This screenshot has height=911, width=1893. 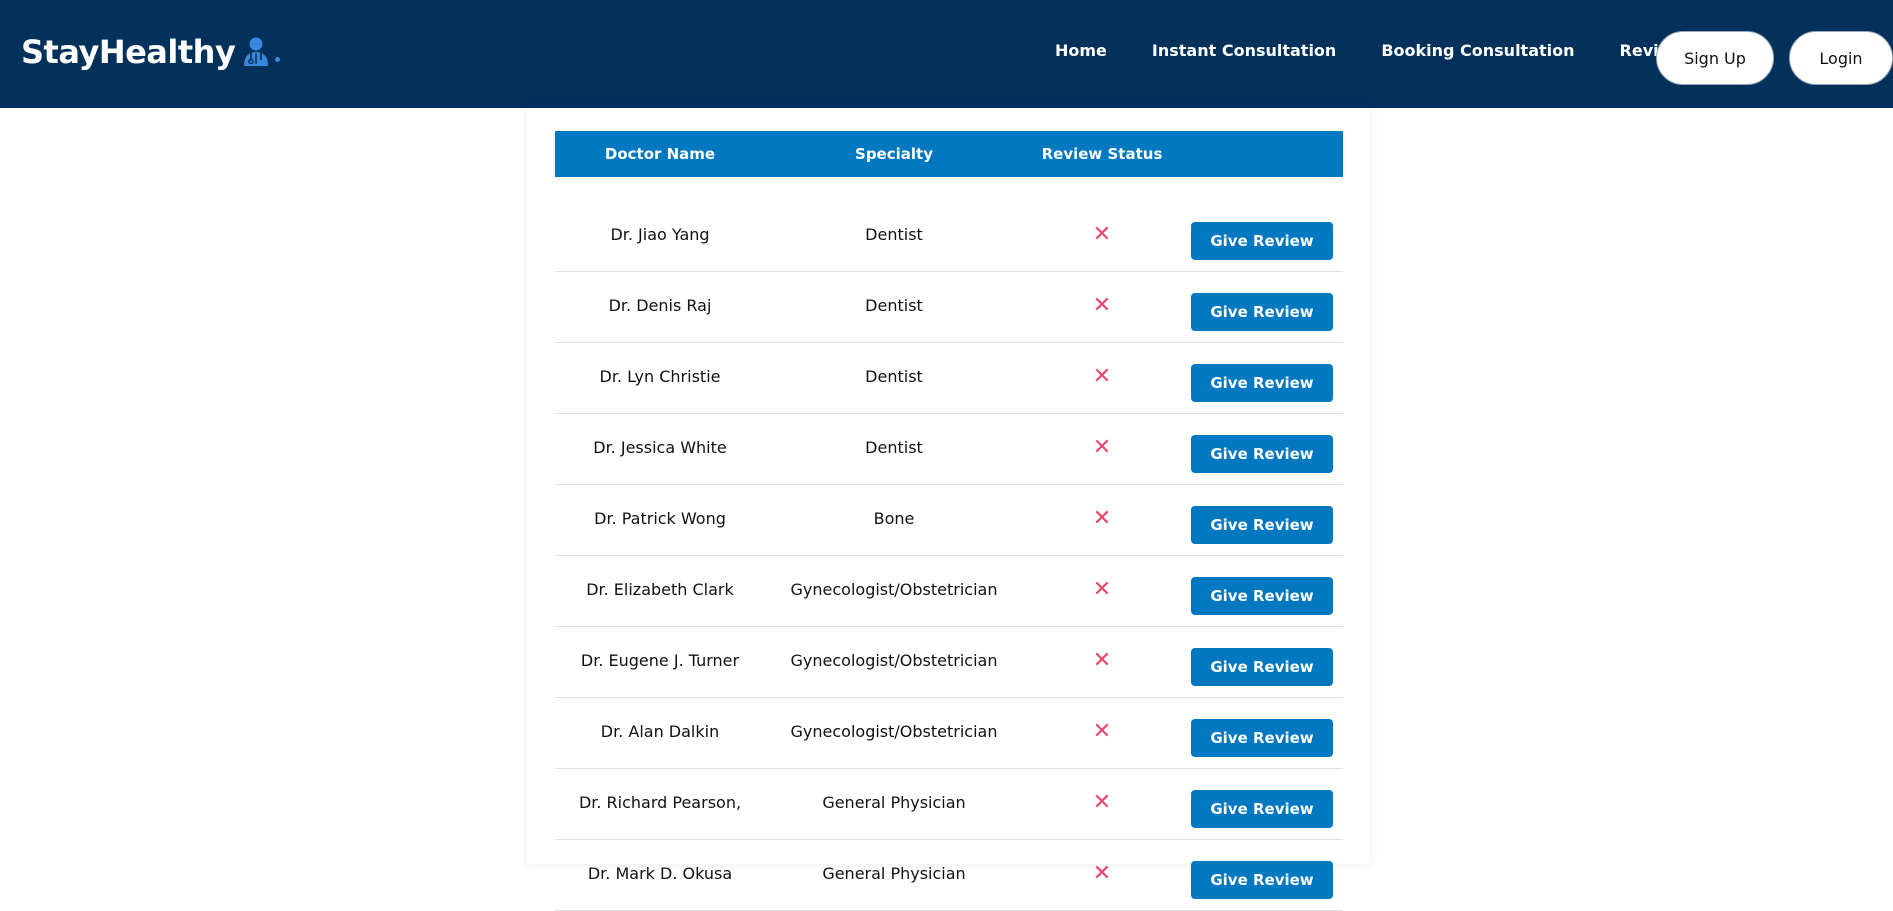 What do you see at coordinates (1262, 154) in the screenshot?
I see `header-action` at bounding box center [1262, 154].